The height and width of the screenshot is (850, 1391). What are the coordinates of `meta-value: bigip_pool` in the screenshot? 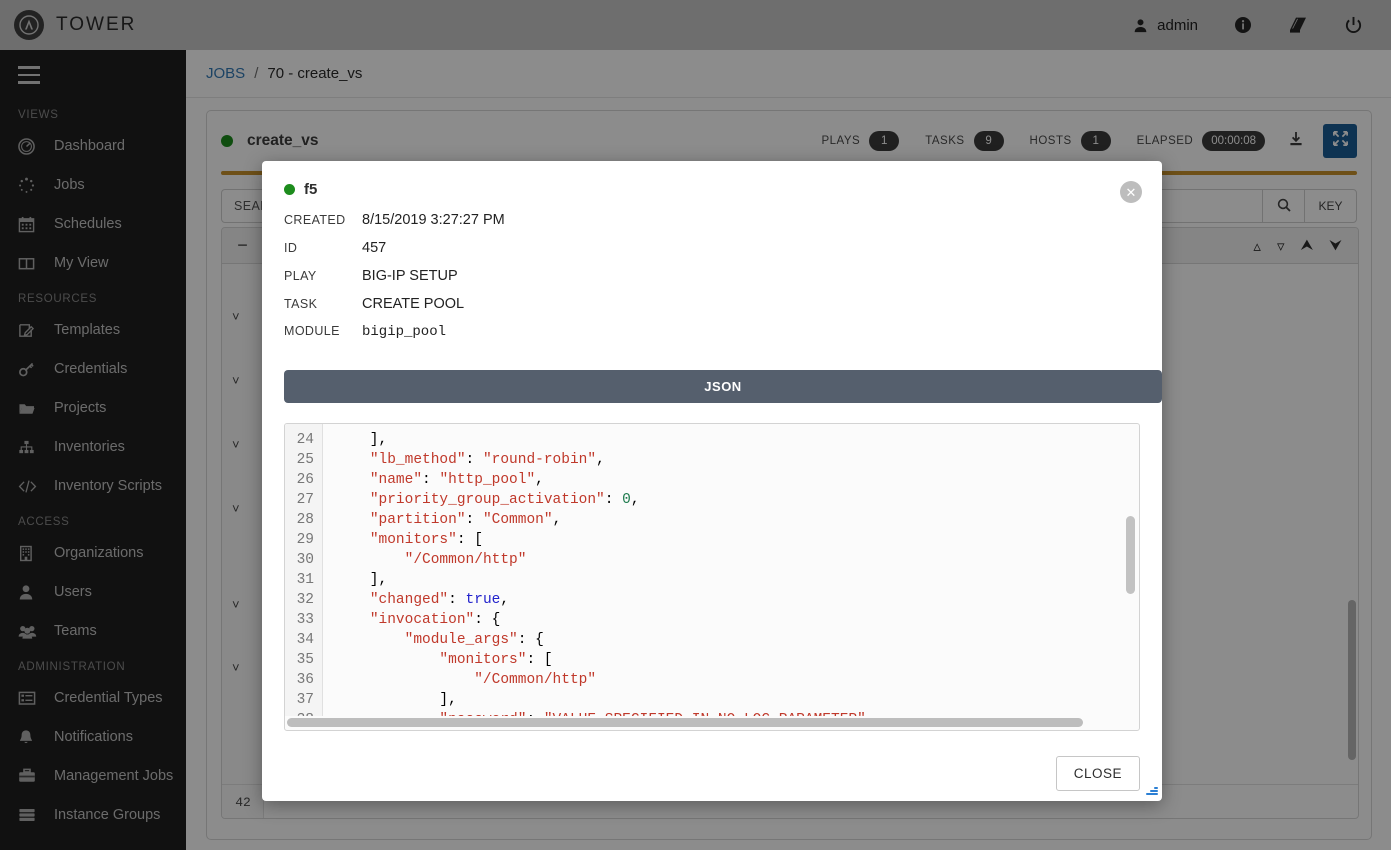 It's located at (404, 332).